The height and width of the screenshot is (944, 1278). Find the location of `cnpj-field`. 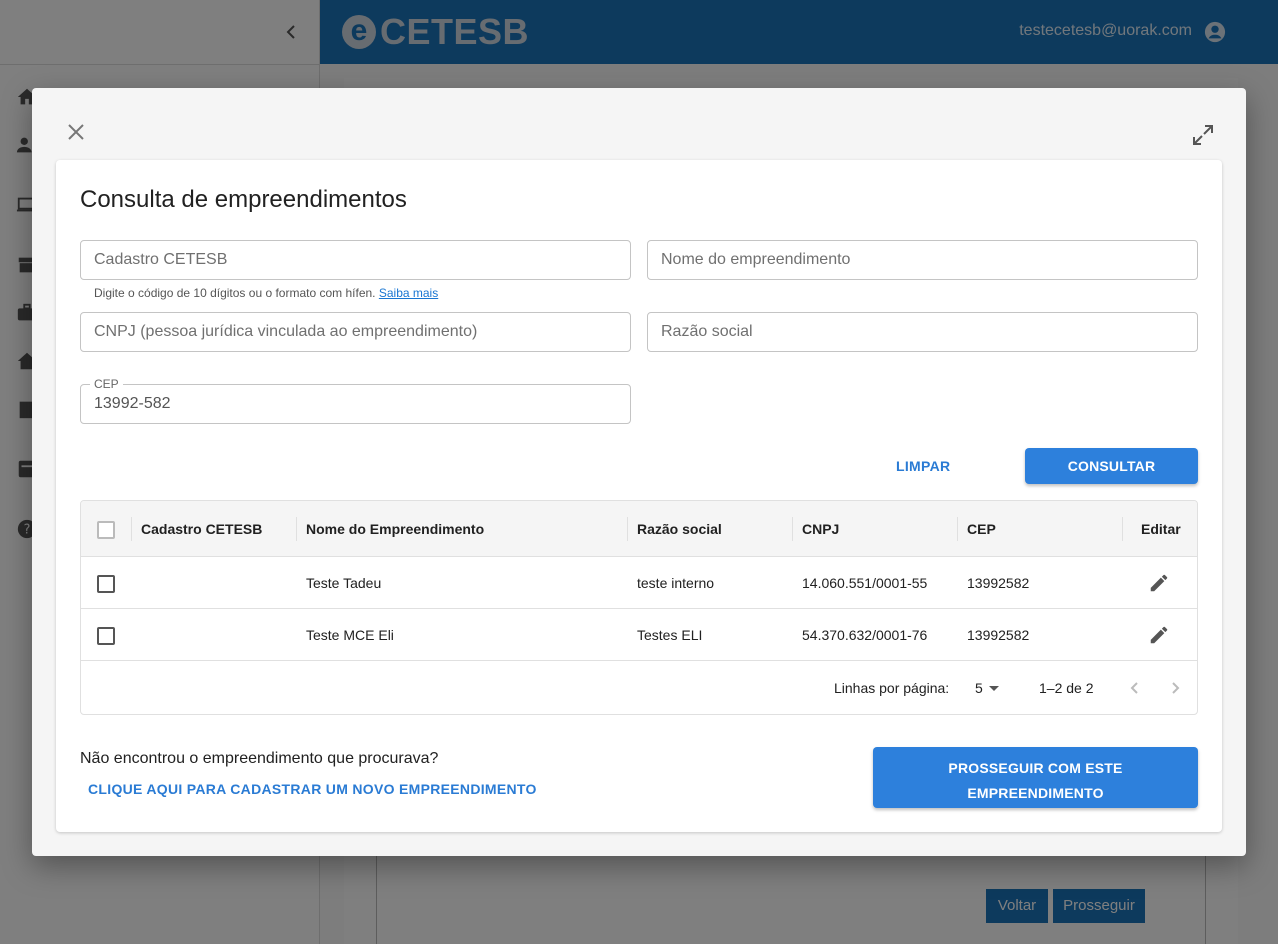

cnpj-field is located at coordinates (355, 332).